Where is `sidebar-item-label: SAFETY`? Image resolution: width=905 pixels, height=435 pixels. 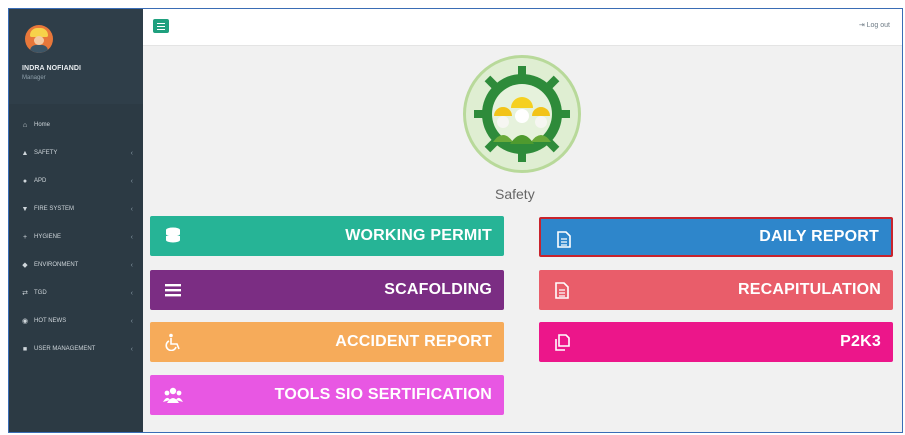
sidebar-item-label: SAFETY is located at coordinates (46, 153).